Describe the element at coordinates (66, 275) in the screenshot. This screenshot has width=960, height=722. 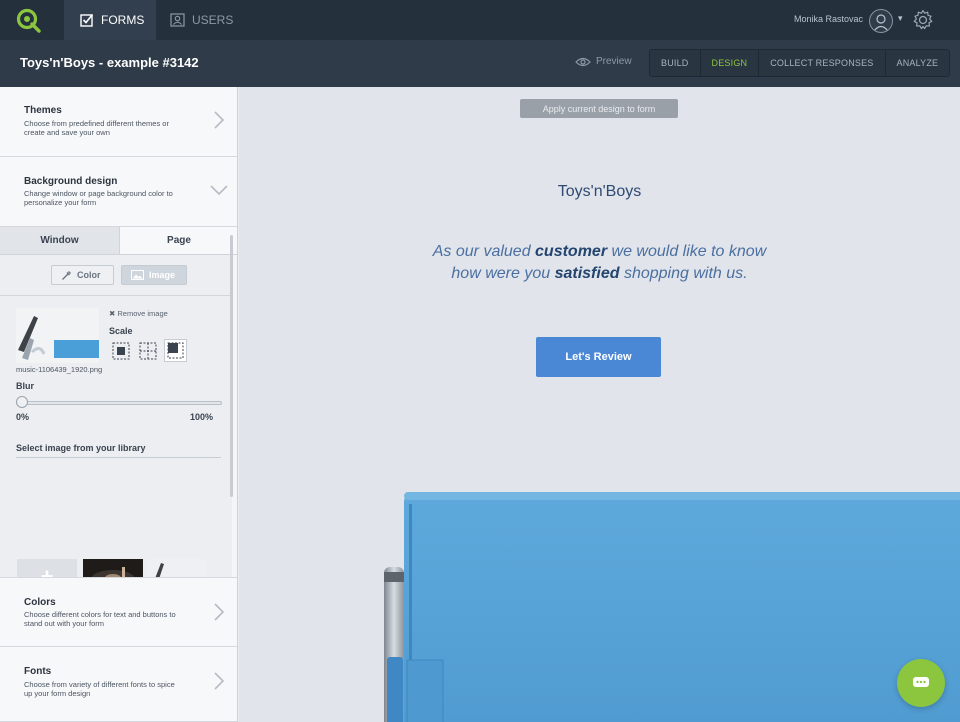
I see `eyedropper-icon` at that location.